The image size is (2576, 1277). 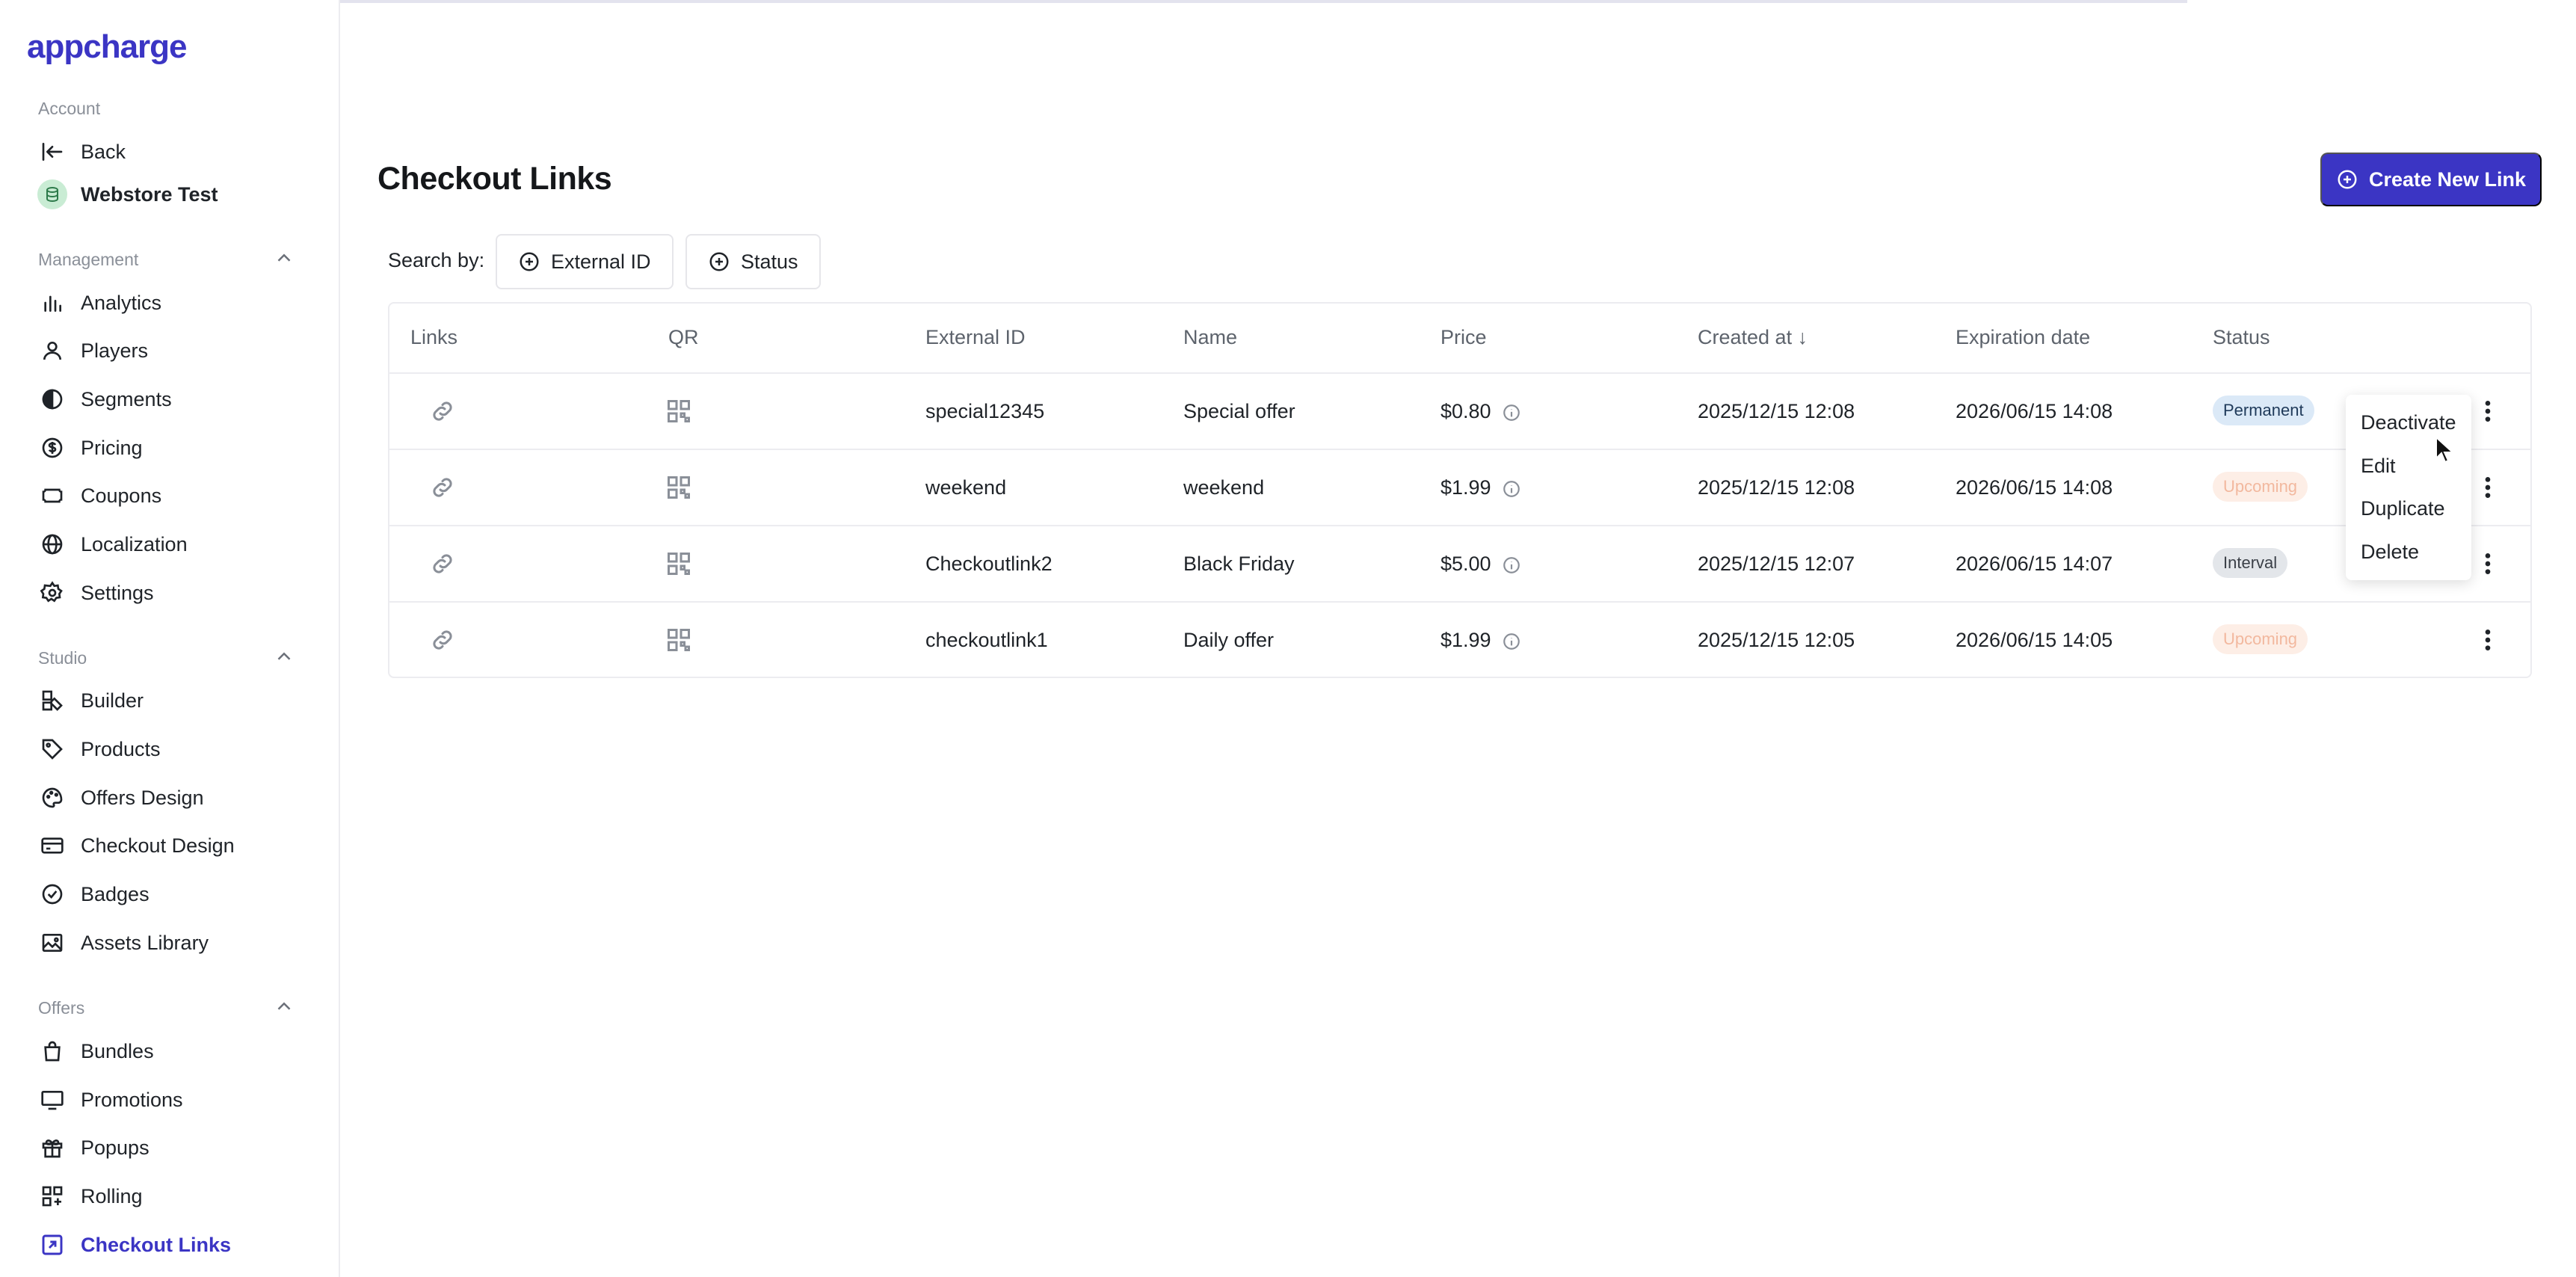 I want to click on filter-external-id-button: External ID, so click(x=585, y=261).